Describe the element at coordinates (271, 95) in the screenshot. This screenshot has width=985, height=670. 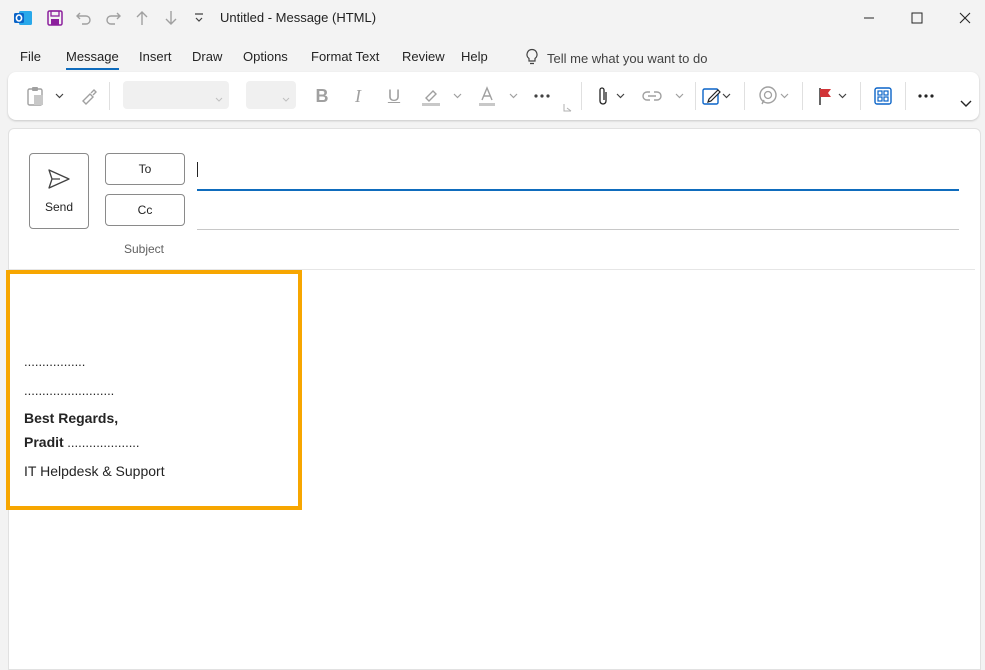
I see `font-size-dropdown` at that location.